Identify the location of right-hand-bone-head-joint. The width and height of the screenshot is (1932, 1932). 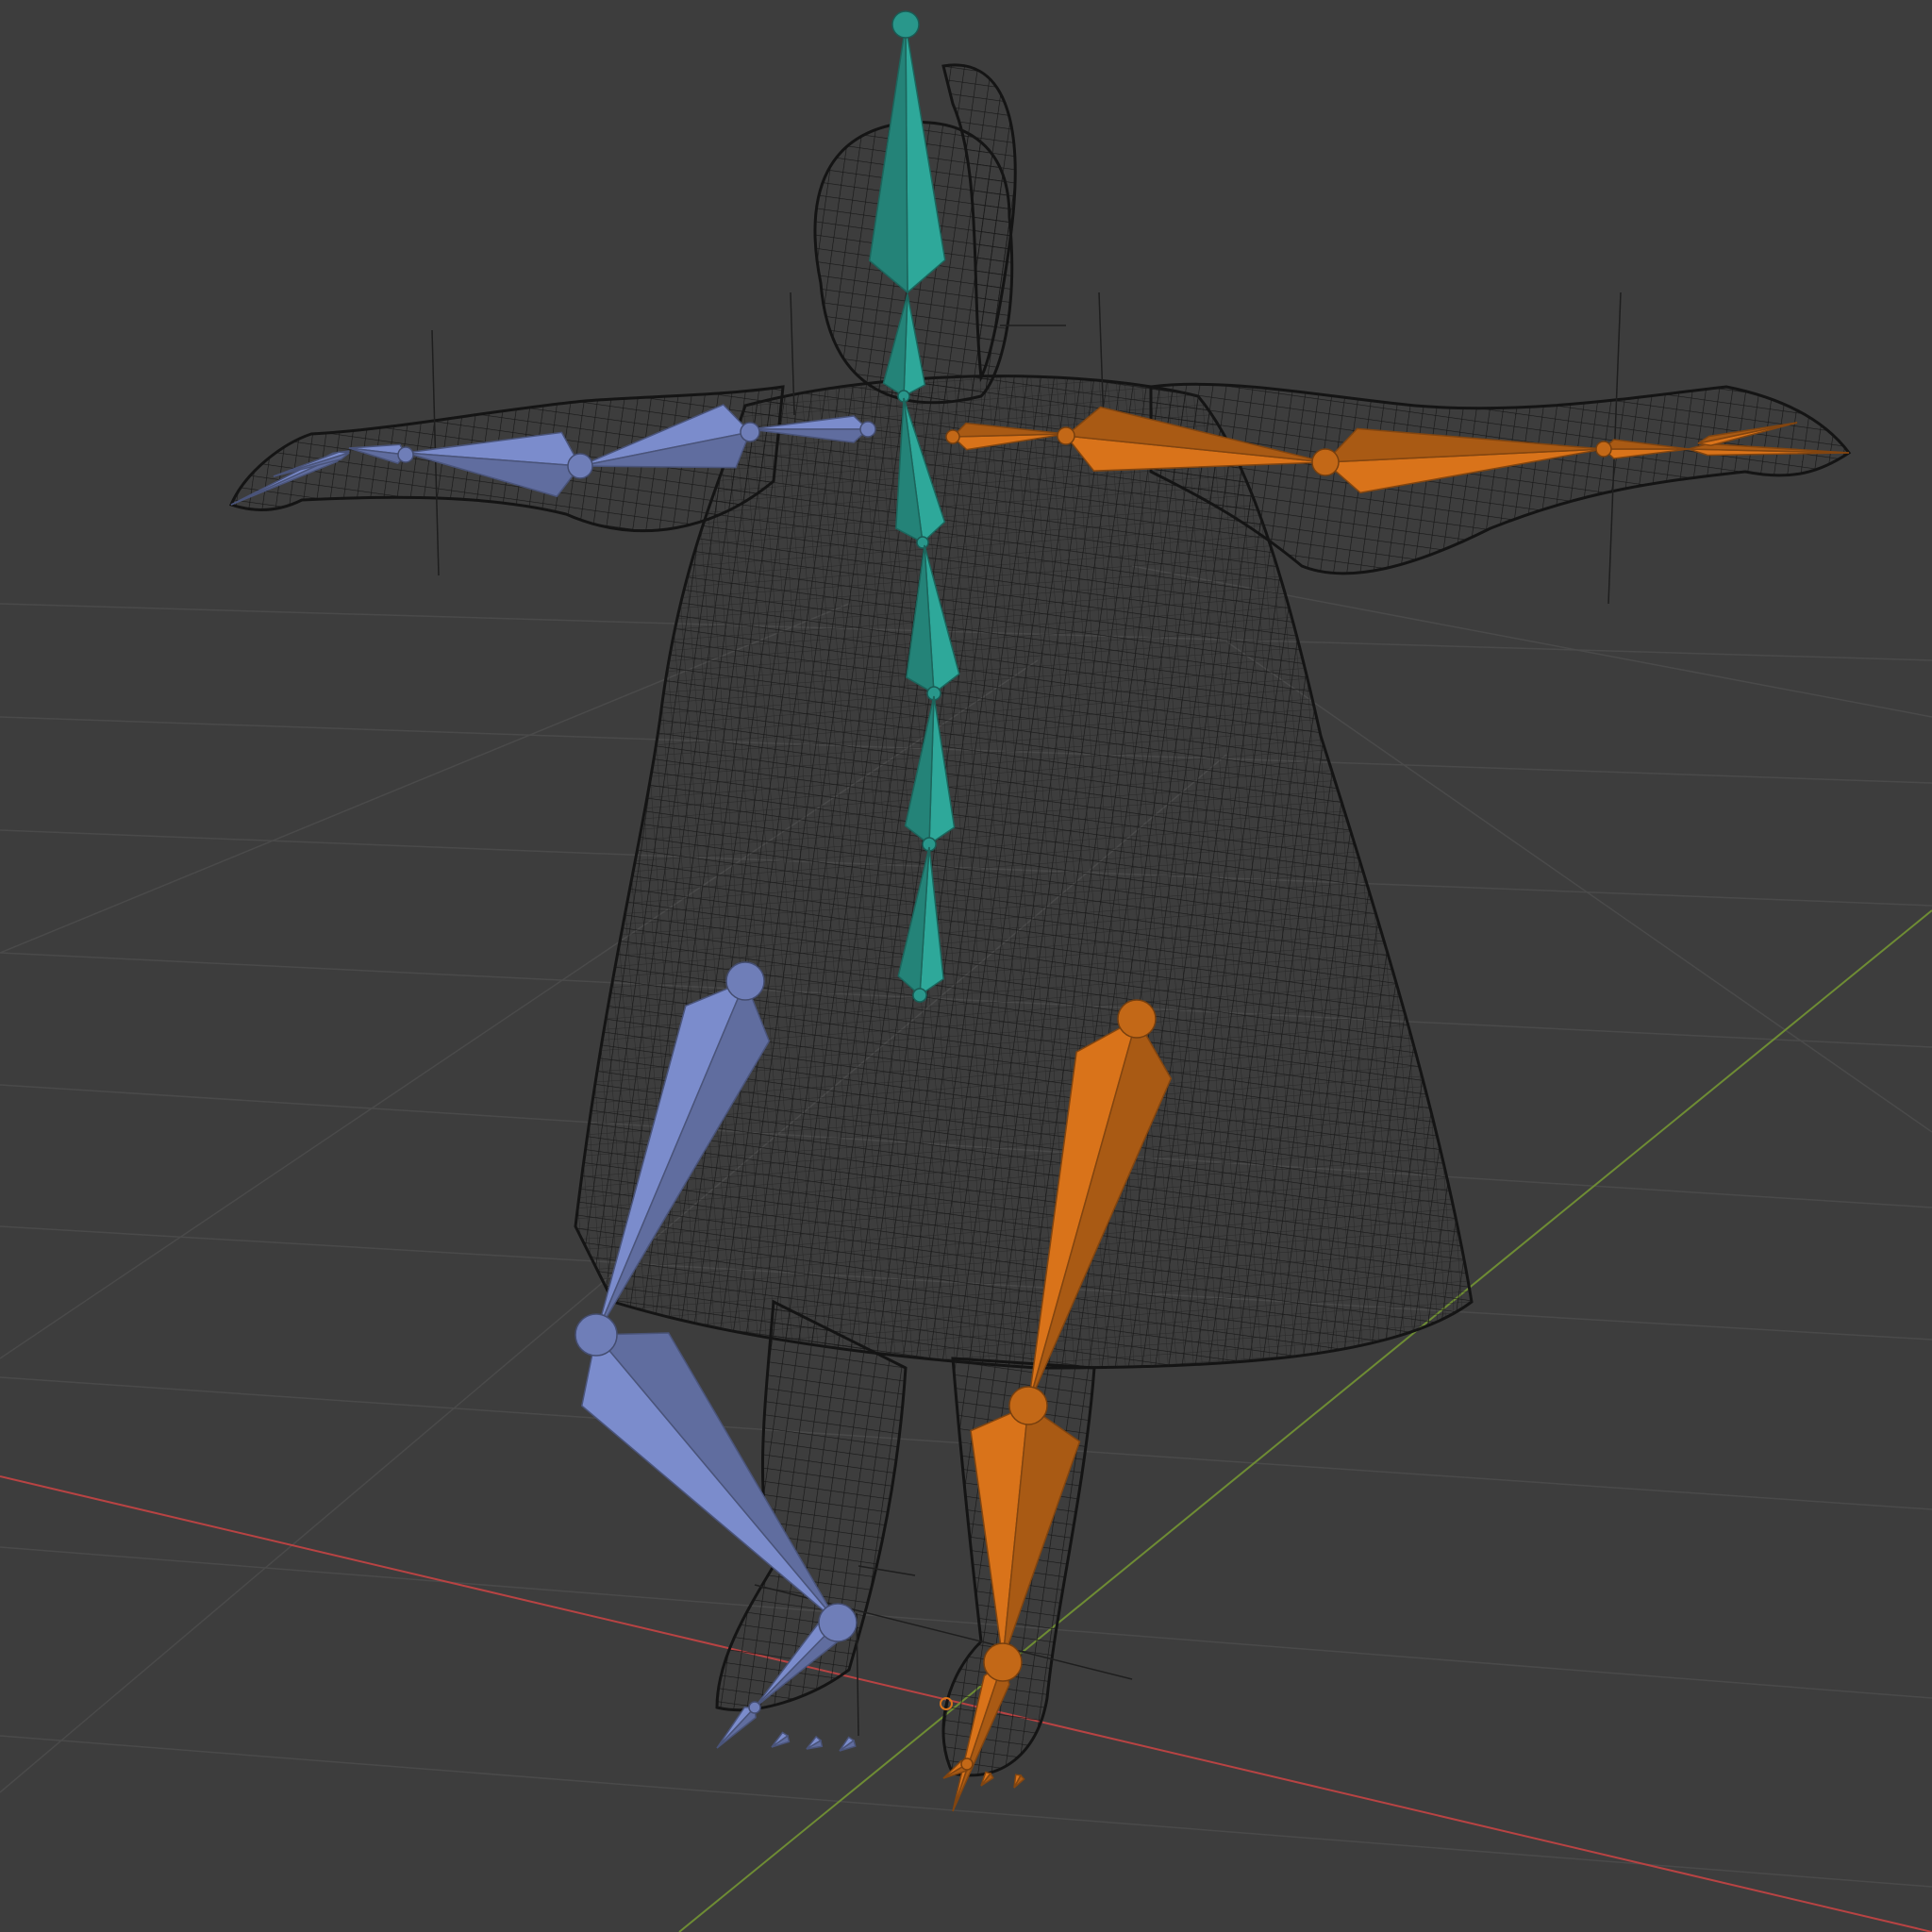
(1603, 450).